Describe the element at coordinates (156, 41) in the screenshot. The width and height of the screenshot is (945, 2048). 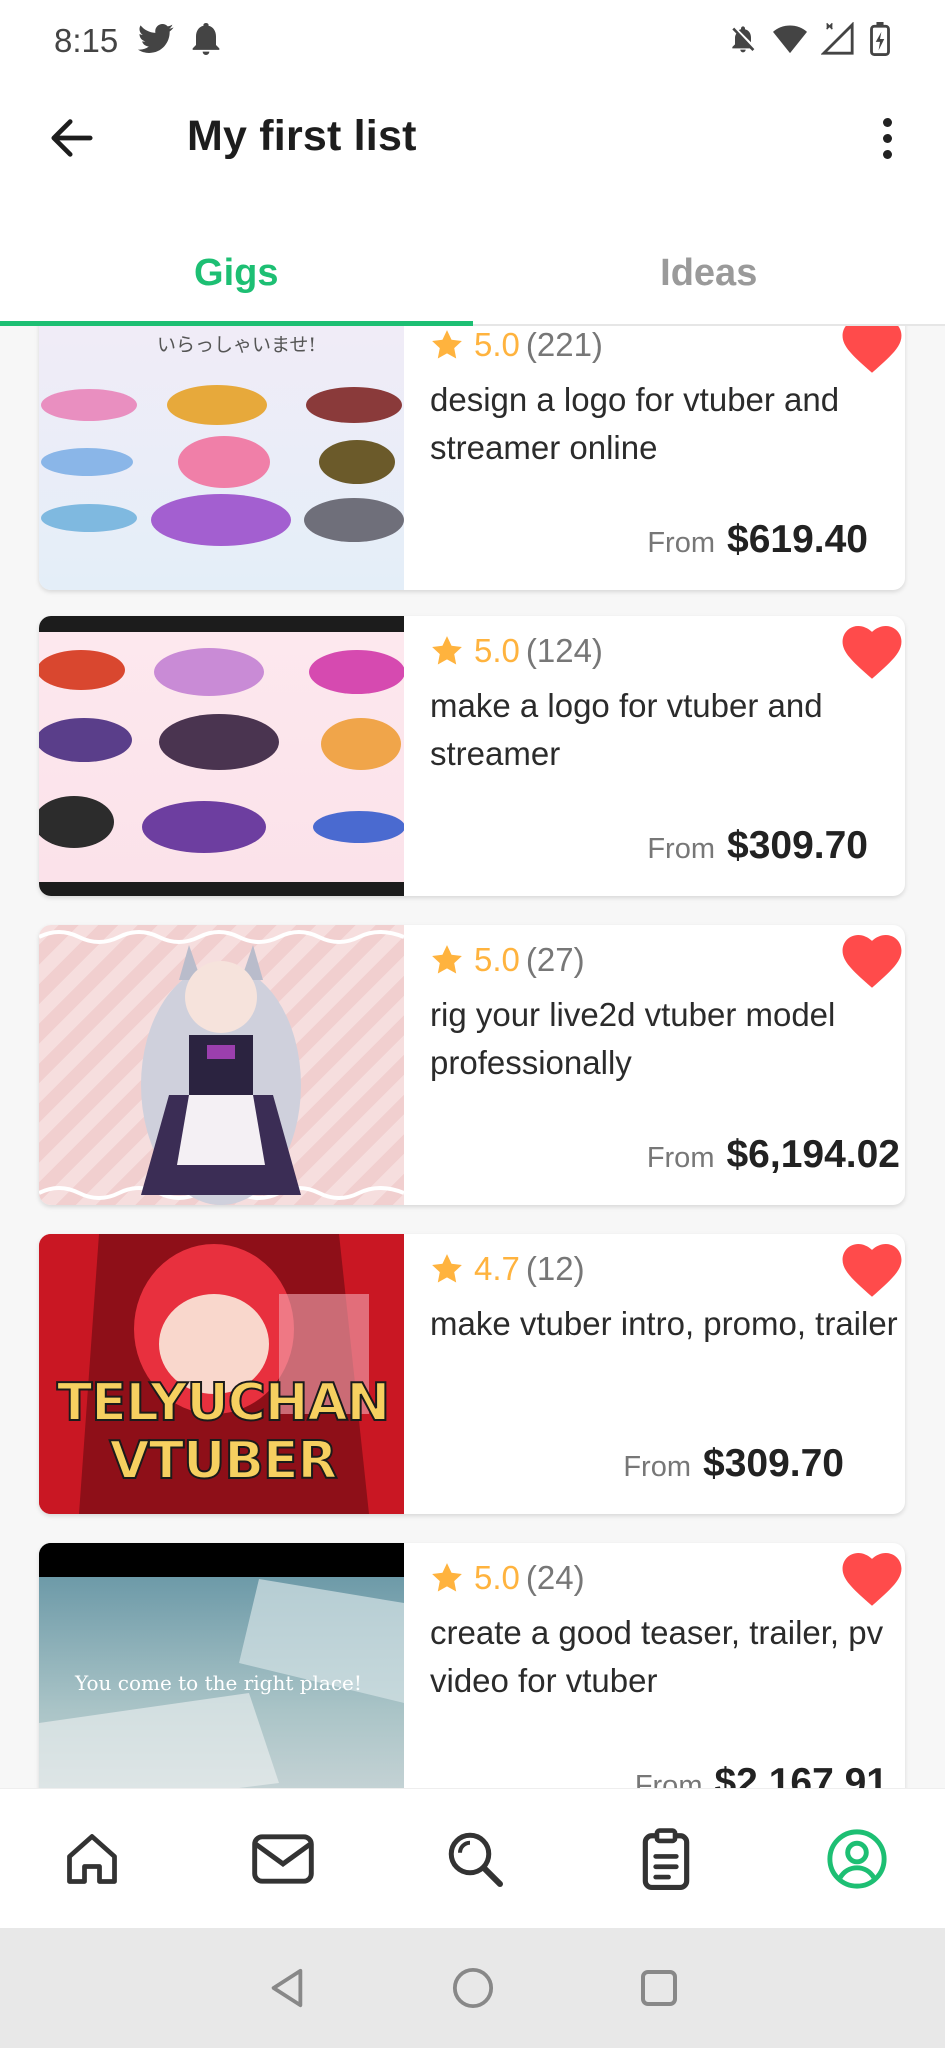
I see `twitter-icon` at that location.